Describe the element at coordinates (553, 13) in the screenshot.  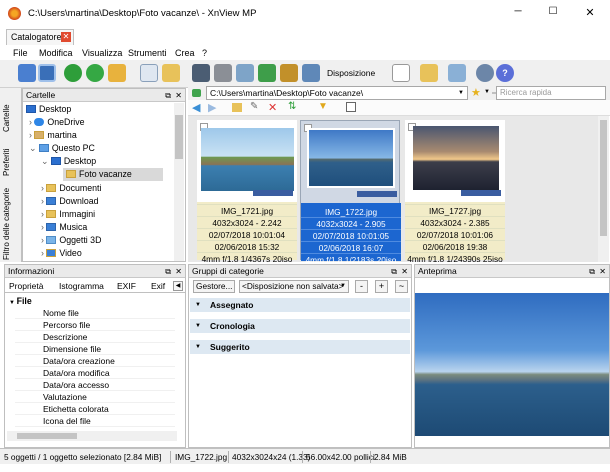
I see `maximize-icon: ☐` at that location.